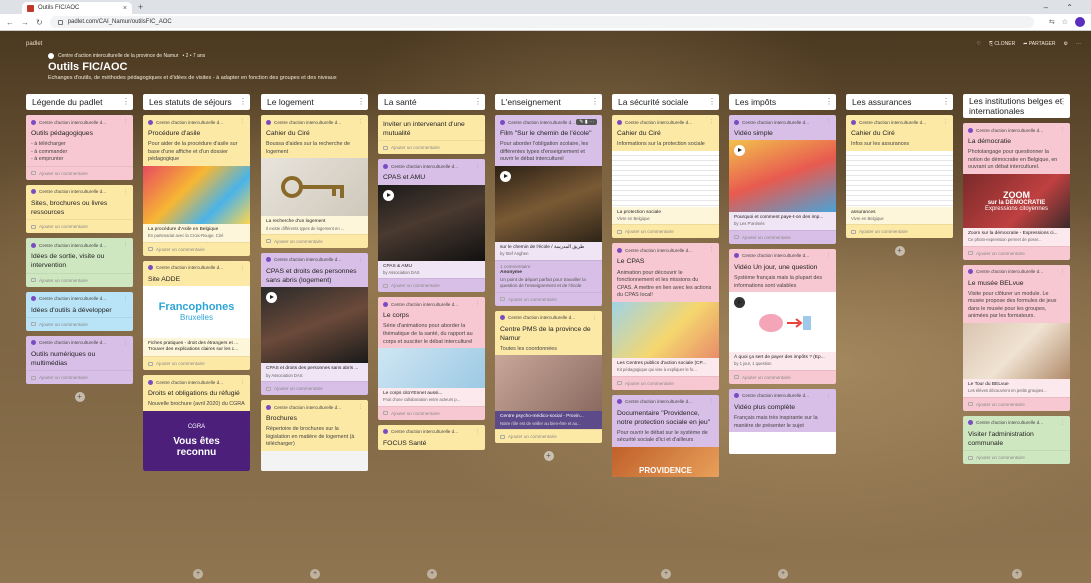 Image resolution: width=1091 pixels, height=583 pixels. Describe the element at coordinates (1062, 7) in the screenshot. I see `window-controls: – ⌃` at that location.